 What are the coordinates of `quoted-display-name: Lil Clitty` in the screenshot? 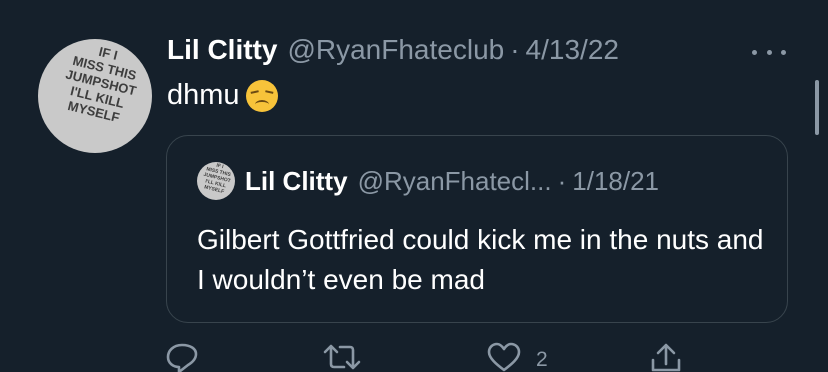 It's located at (296, 181).